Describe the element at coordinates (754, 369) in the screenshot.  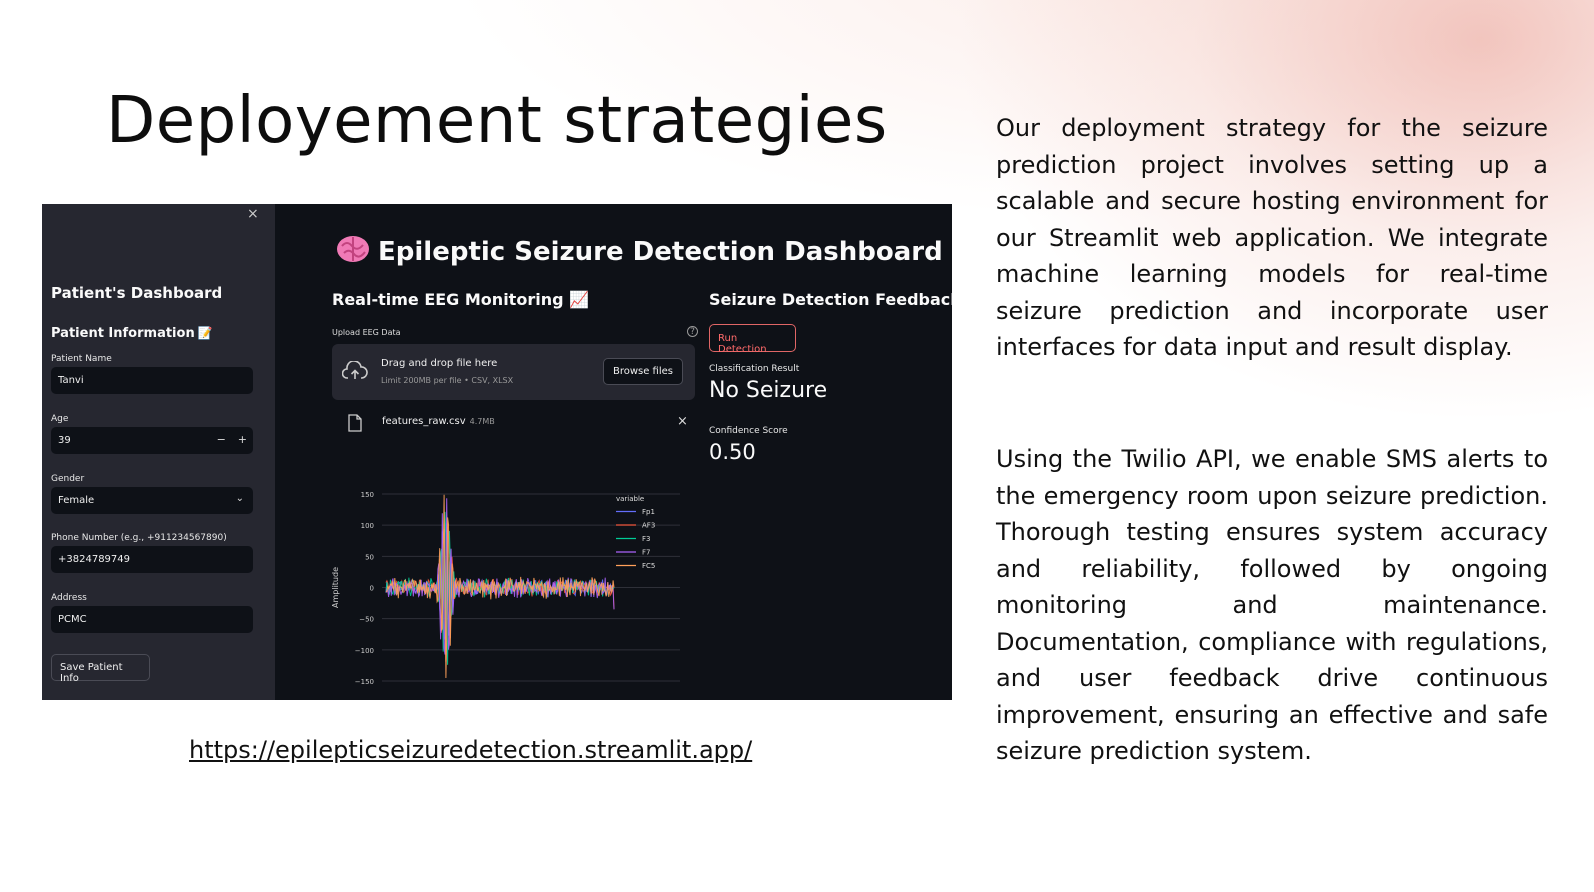
I see `classification-label: Classification Result` at that location.